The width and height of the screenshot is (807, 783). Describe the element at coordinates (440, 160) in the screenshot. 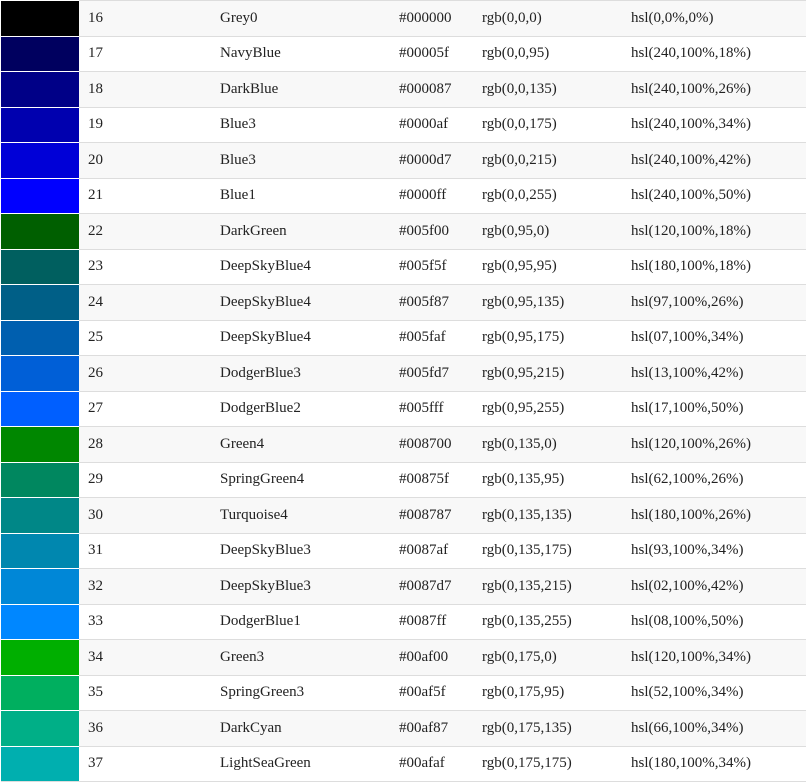

I see `hex-value: #0000d7` at that location.